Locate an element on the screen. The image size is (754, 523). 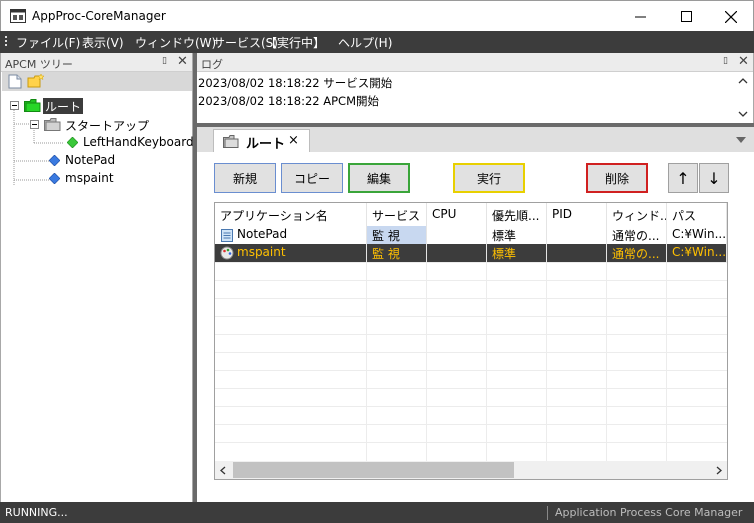
column-header: CPU is located at coordinates (457, 214).